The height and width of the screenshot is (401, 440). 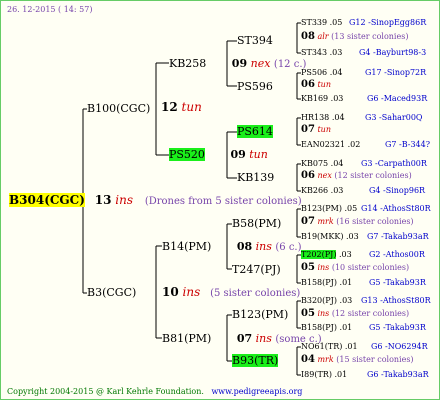 I want to click on gen3-ins: ins, so click(x=323, y=313).